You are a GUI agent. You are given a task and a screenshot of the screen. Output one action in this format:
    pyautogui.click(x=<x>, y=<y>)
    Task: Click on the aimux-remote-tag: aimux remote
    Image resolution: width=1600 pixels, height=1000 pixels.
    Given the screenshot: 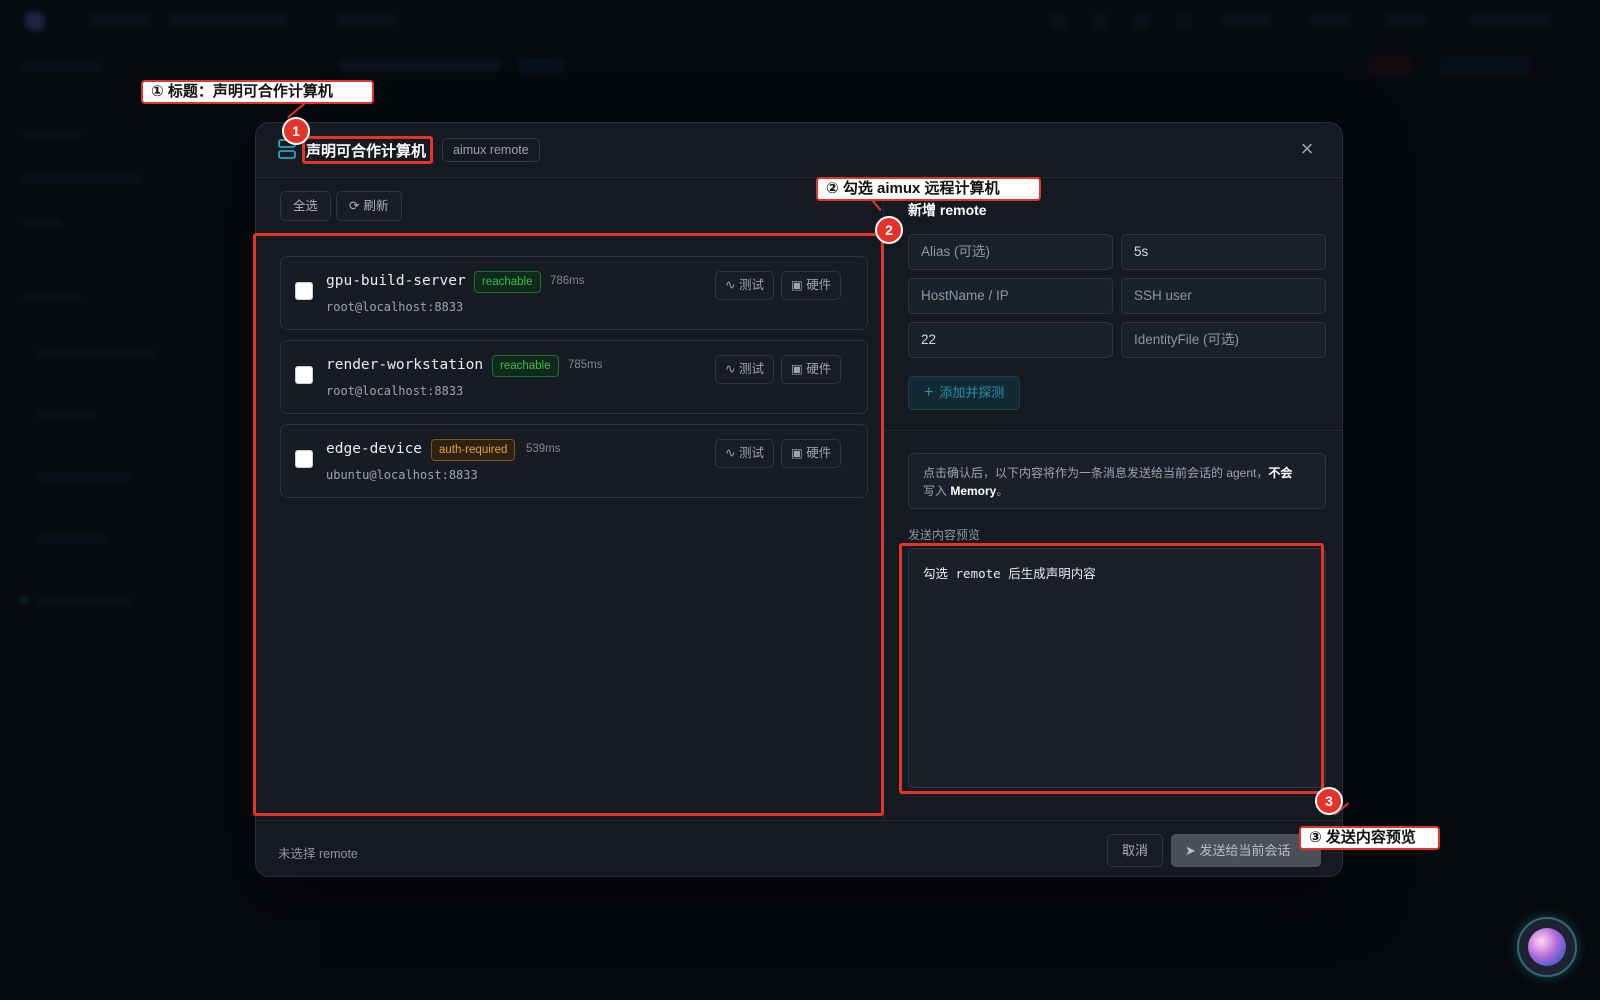 What is the action you would take?
    pyautogui.click(x=491, y=150)
    